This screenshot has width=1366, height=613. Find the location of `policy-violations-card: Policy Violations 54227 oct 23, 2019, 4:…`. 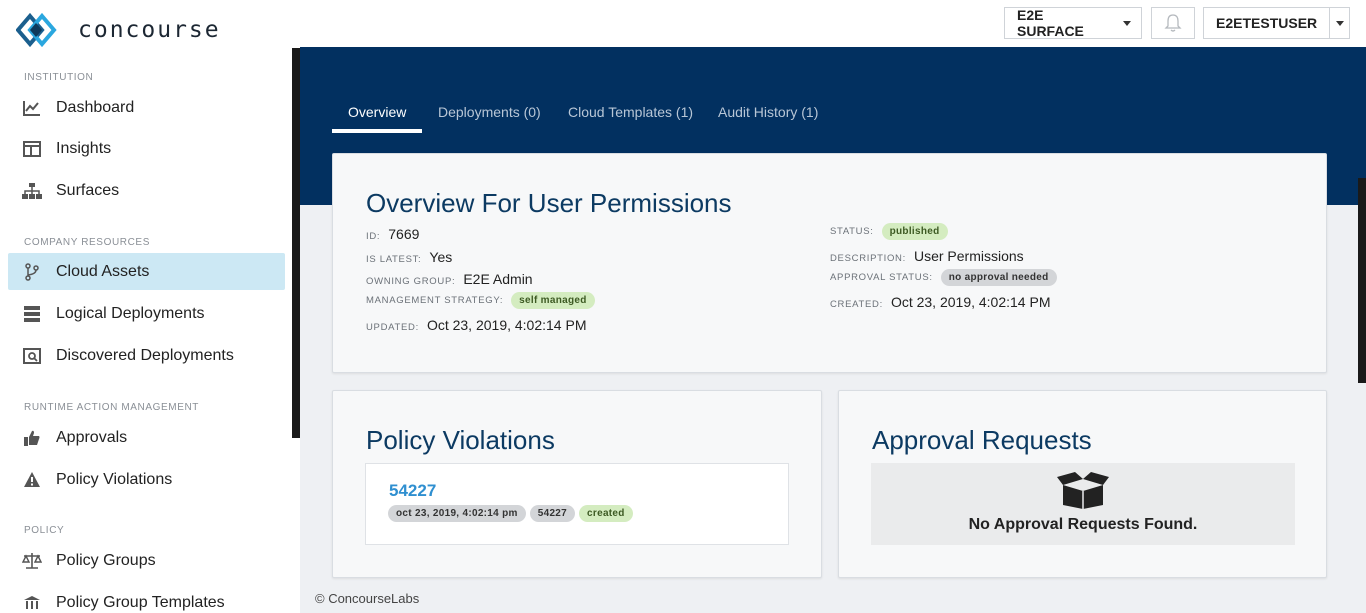

policy-violations-card: Policy Violations 54227 oct 23, 2019, 4:… is located at coordinates (577, 484).